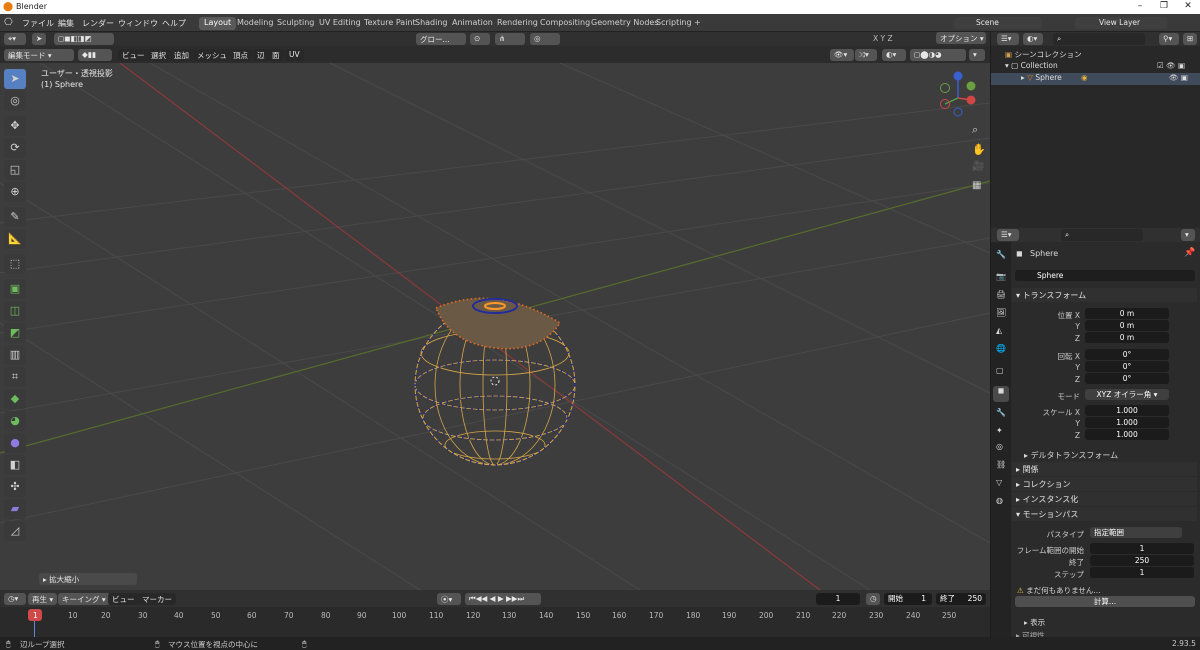  I want to click on menu-render: レンダー, so click(98, 23).